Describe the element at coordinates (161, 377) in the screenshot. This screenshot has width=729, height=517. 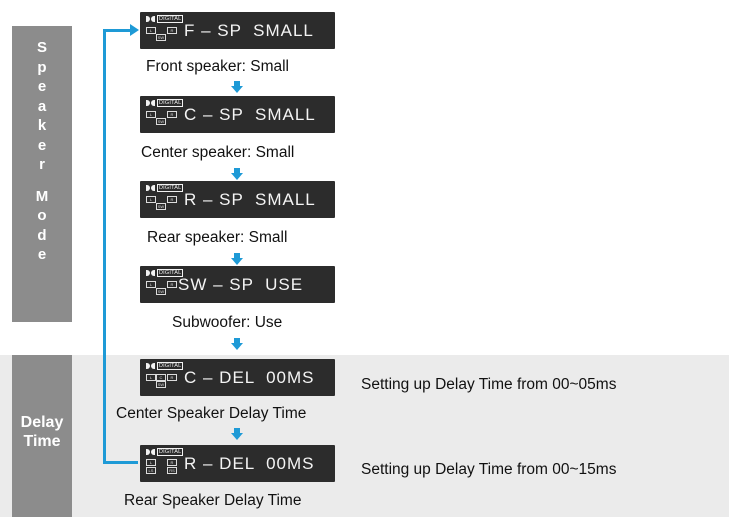
I see `channel-c-box: C` at that location.